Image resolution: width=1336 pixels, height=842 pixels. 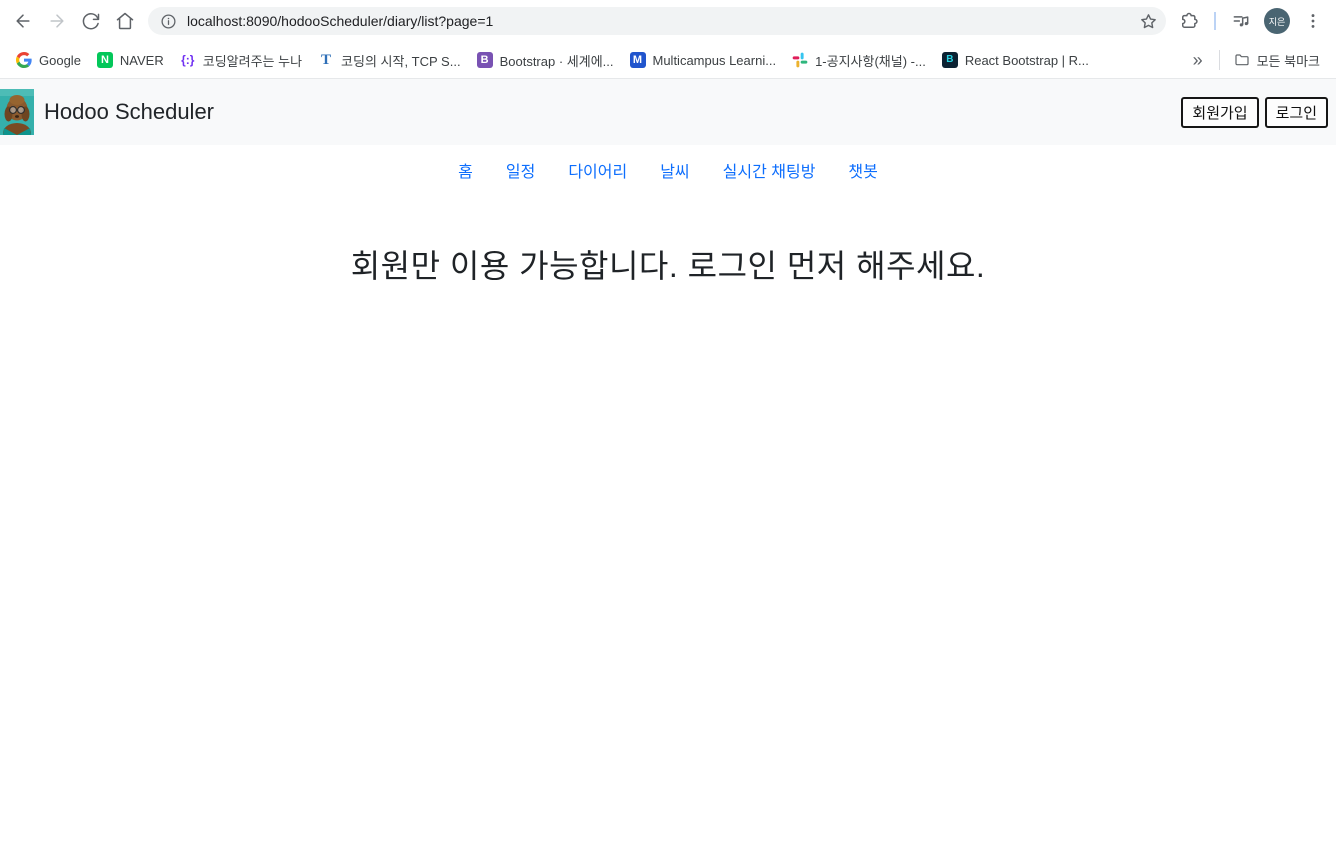 What do you see at coordinates (520, 170) in the screenshot?
I see `nav-link-schedule: 일정` at bounding box center [520, 170].